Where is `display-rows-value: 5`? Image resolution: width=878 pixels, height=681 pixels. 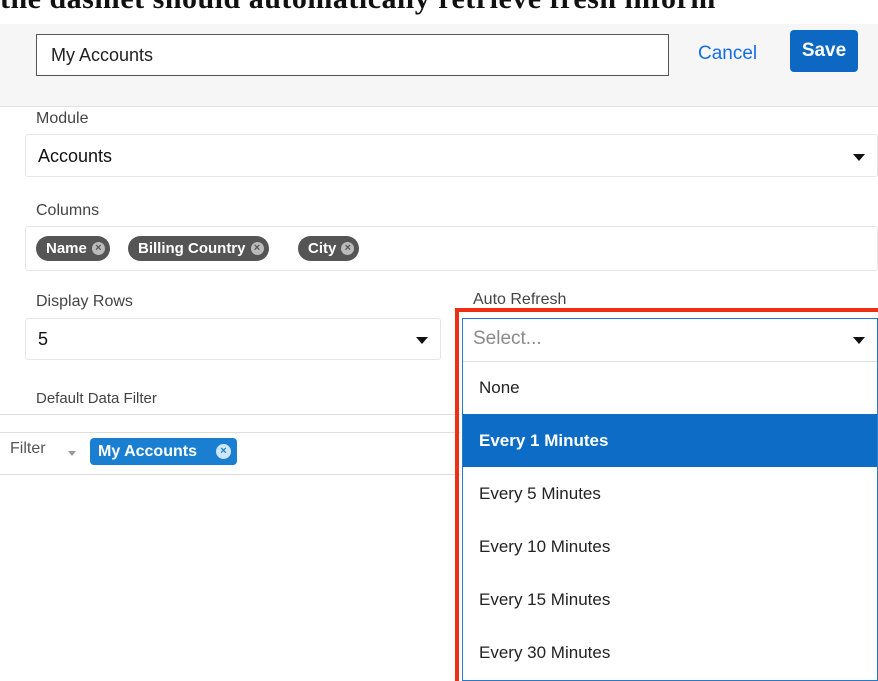
display-rows-value: 5 is located at coordinates (43, 339).